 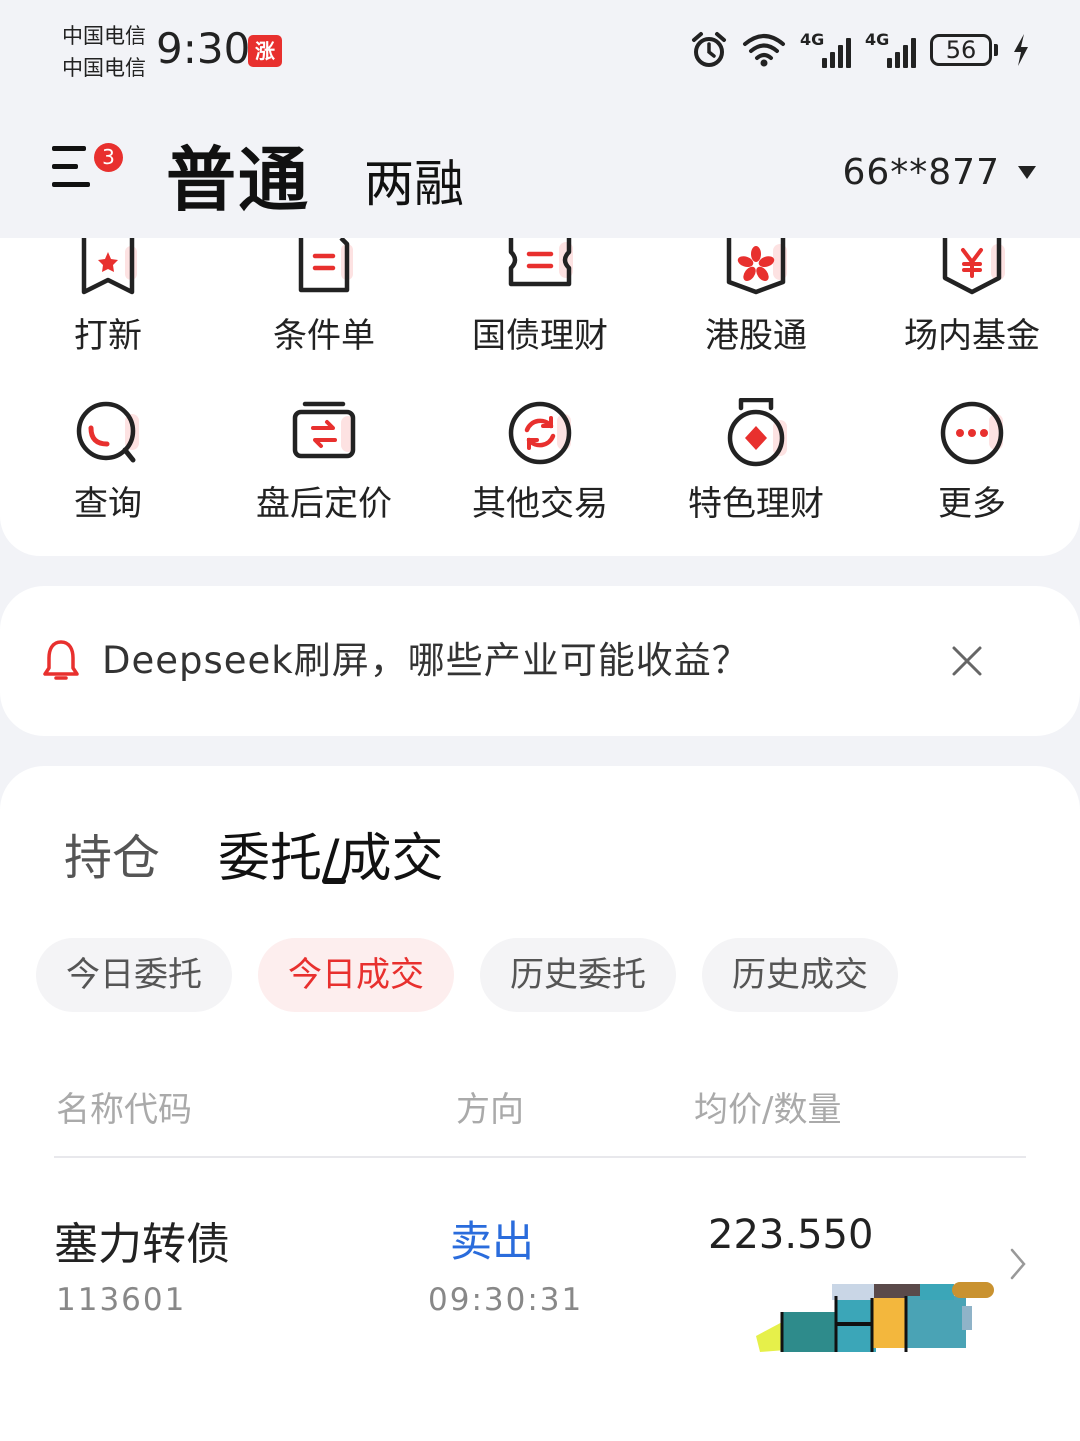 What do you see at coordinates (768, 1110) in the screenshot?
I see `column-price-quantity: 均价/数量` at bounding box center [768, 1110].